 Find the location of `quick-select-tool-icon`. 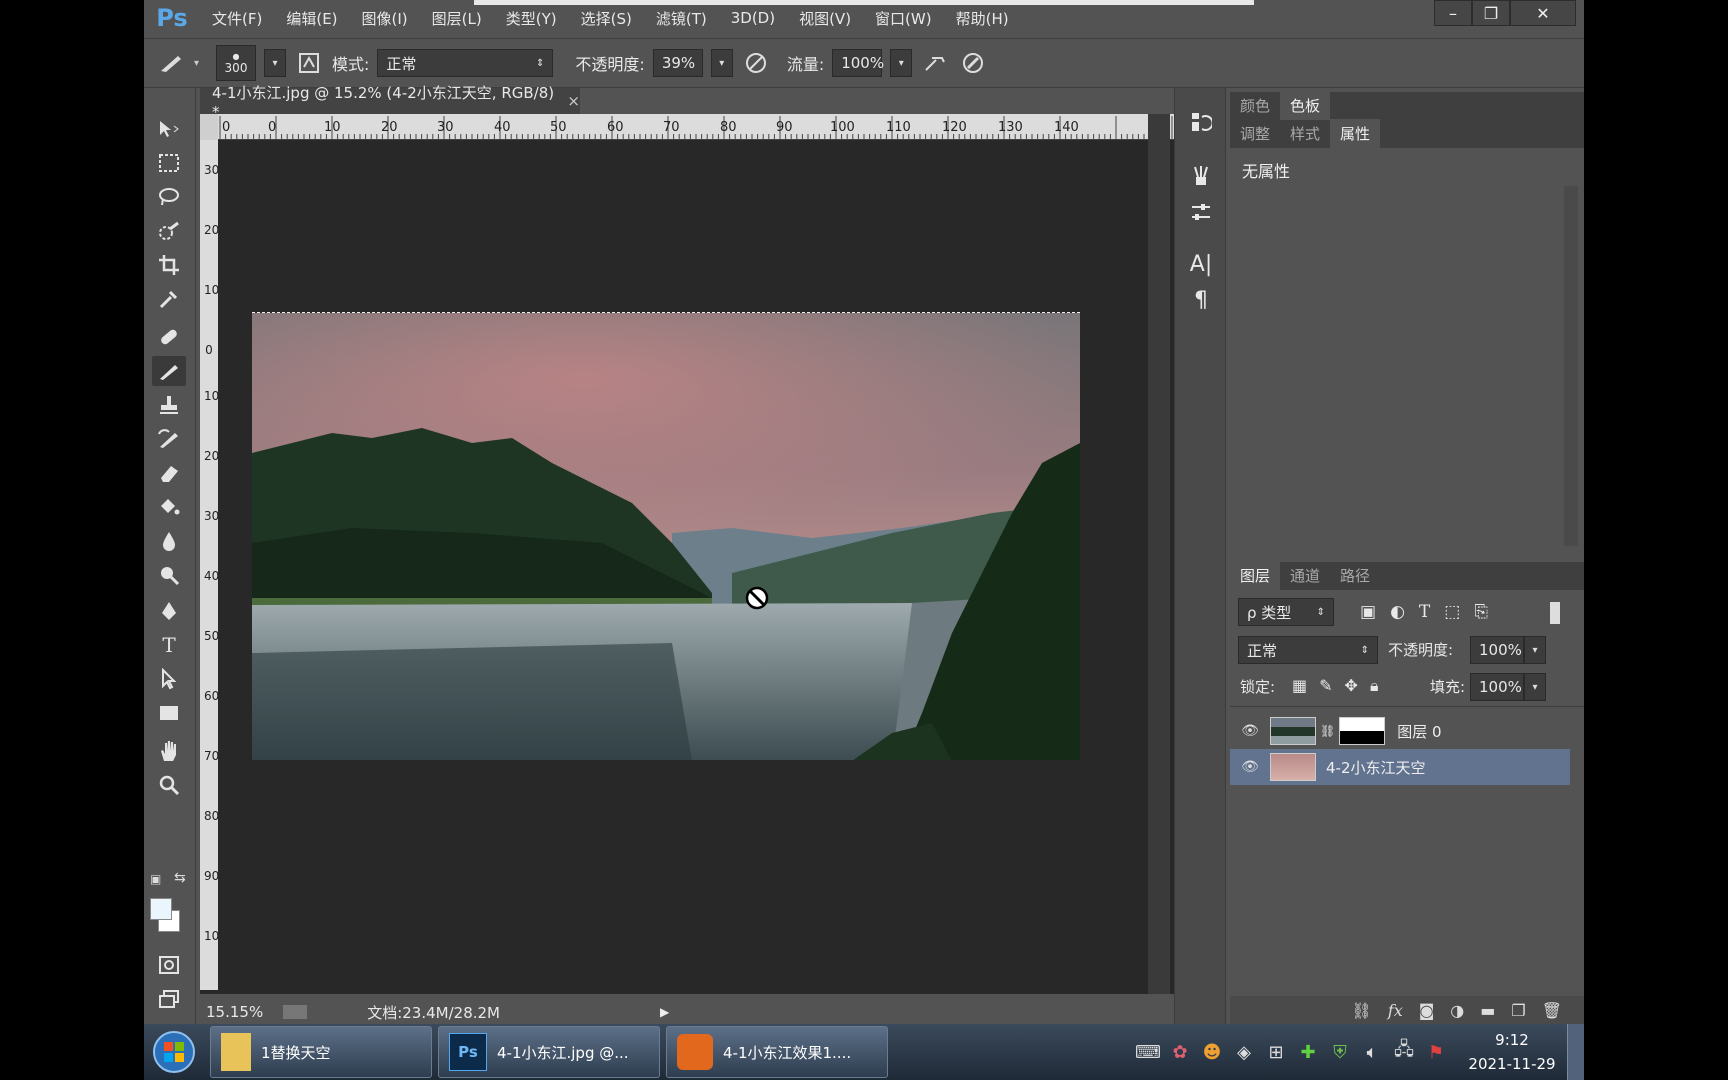

quick-select-tool-icon is located at coordinates (169, 231).